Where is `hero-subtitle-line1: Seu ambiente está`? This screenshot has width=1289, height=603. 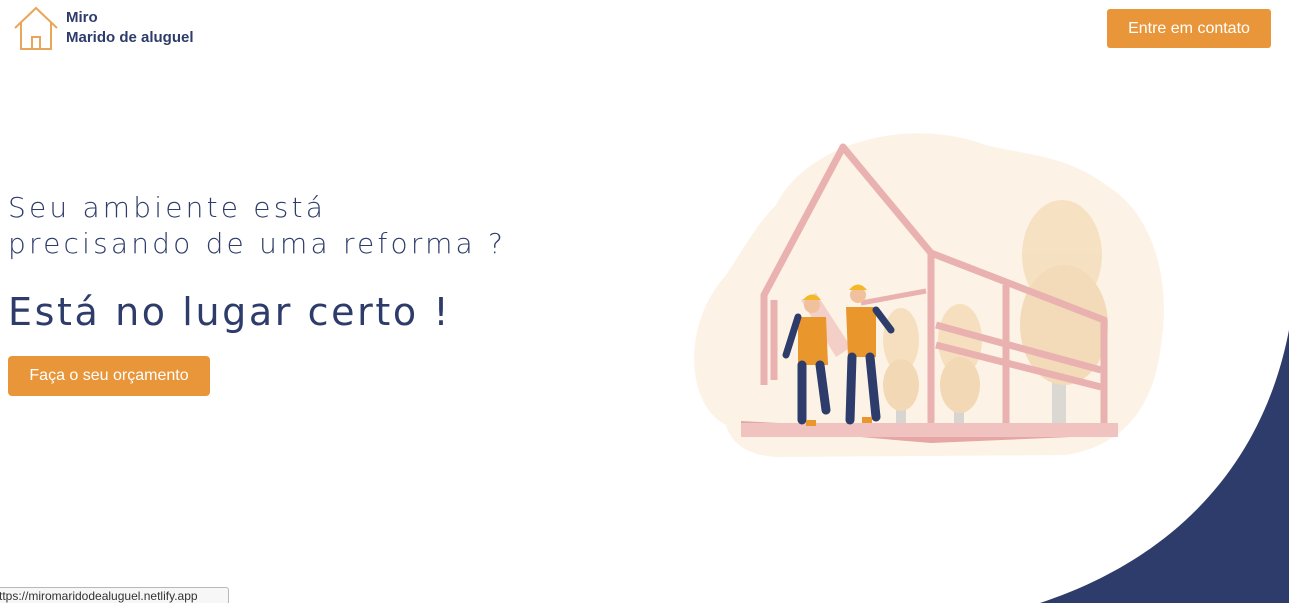
hero-subtitle-line1: Seu ambiente está is located at coordinates (167, 207).